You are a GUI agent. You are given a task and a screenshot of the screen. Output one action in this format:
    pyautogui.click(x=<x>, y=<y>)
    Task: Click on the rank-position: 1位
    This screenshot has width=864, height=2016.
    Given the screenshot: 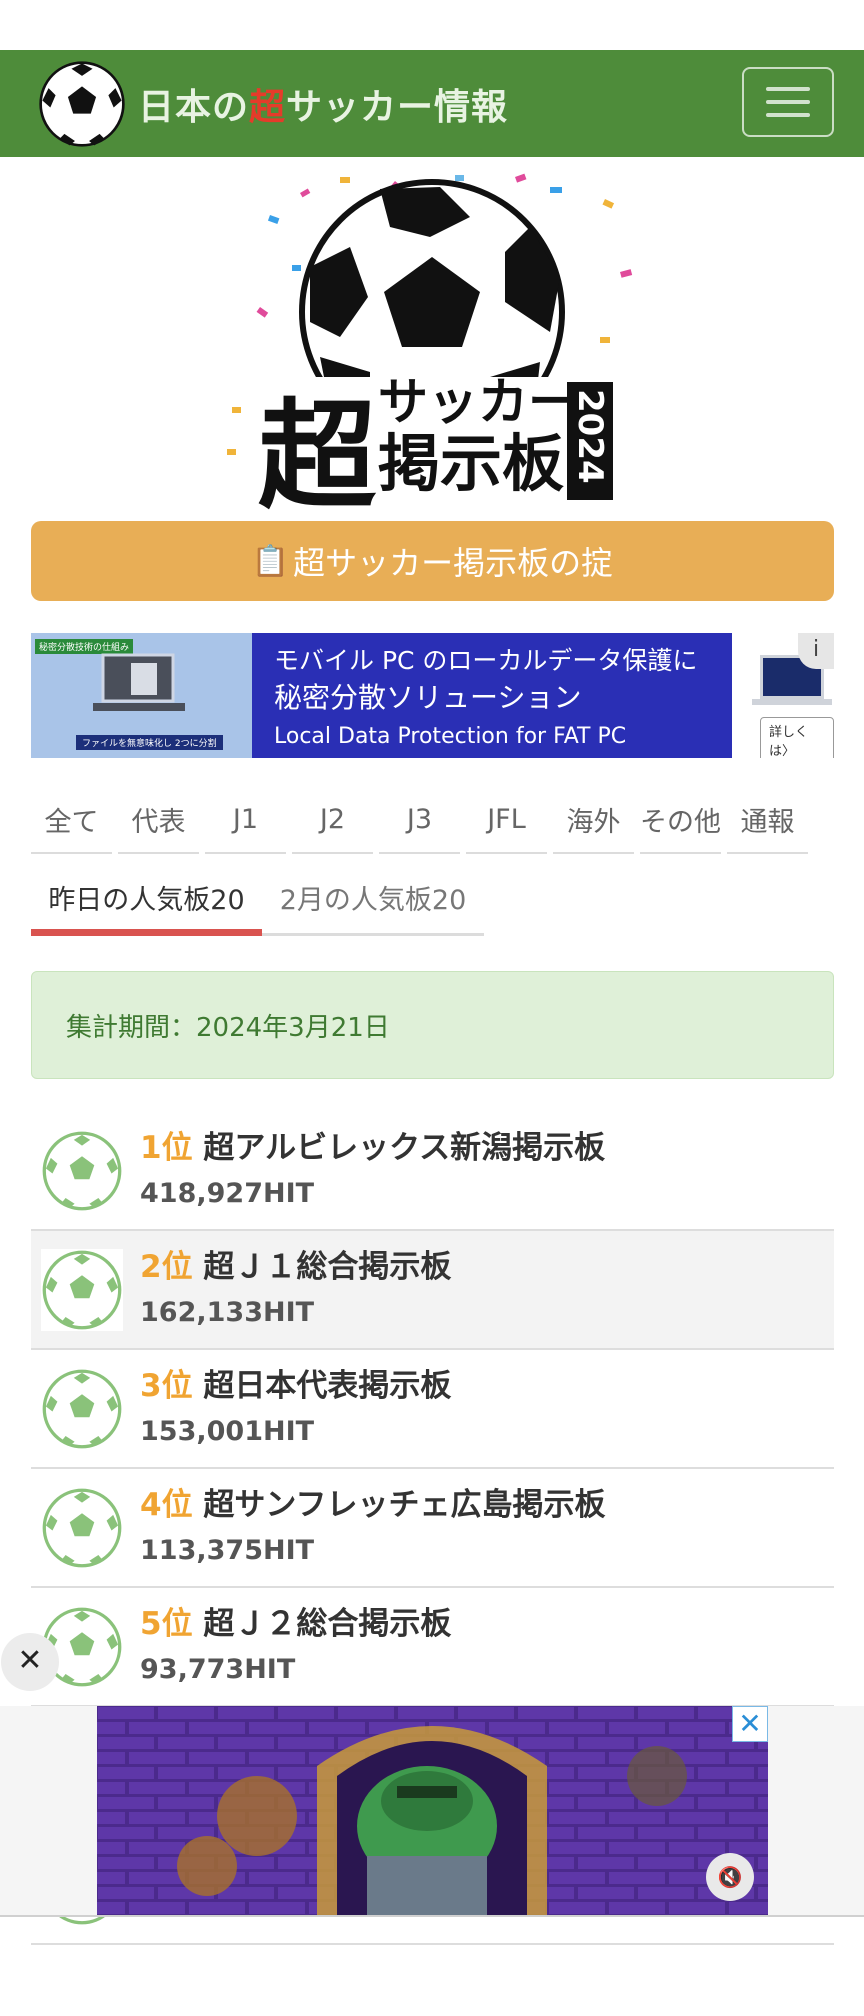 What is the action you would take?
    pyautogui.click(x=166, y=1148)
    